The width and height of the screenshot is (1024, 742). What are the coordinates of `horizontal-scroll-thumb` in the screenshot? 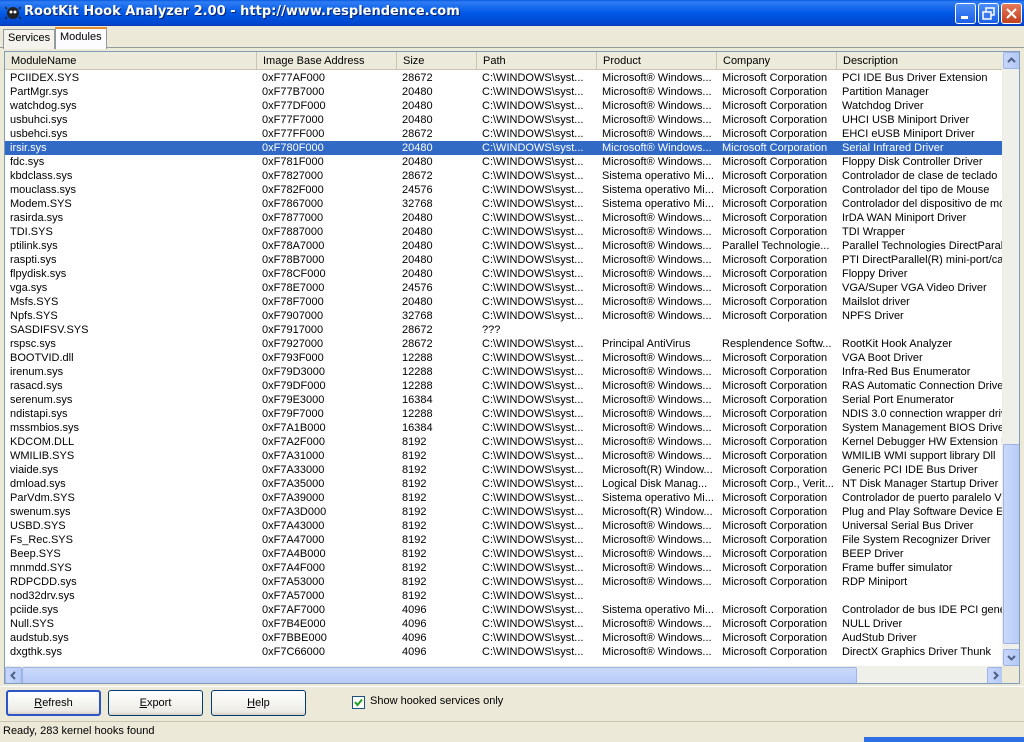 It's located at (439, 675).